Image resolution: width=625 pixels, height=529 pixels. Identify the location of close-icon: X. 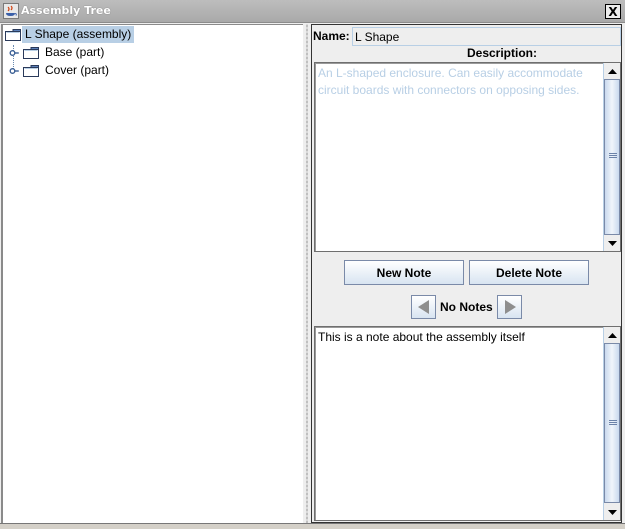
(613, 11).